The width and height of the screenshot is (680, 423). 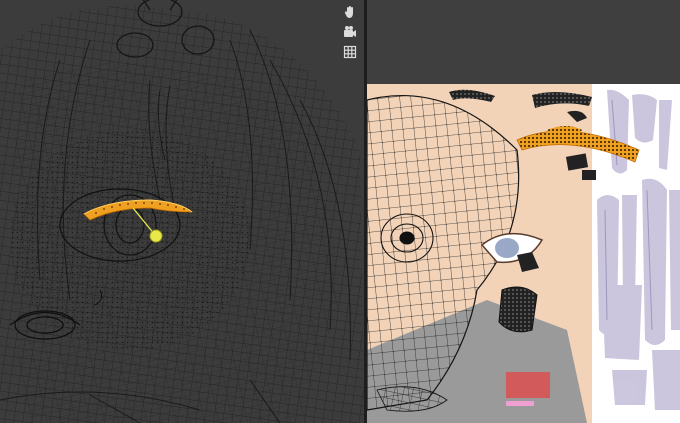 What do you see at coordinates (350, 32) in the screenshot?
I see `camera-icon` at bounding box center [350, 32].